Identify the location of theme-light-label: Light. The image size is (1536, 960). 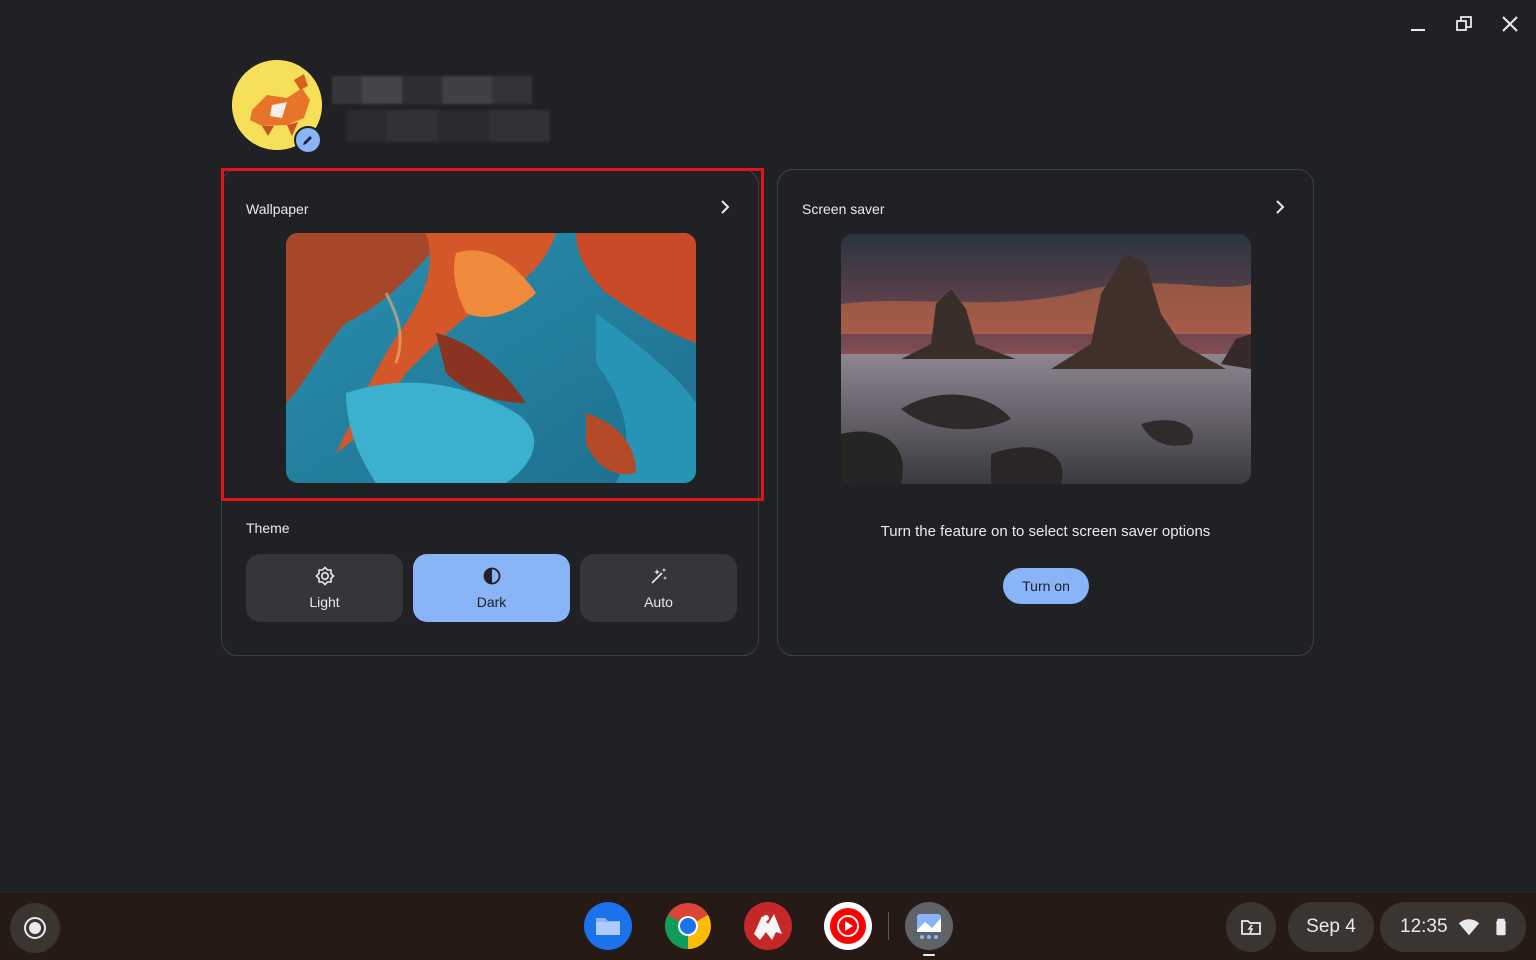
(324, 602).